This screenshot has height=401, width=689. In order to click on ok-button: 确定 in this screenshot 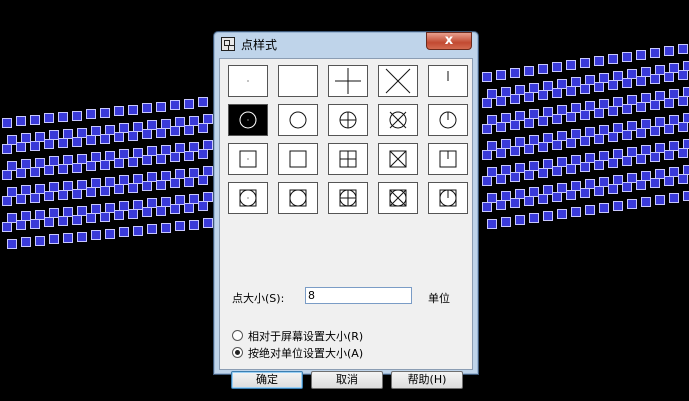, I will do `click(267, 380)`.